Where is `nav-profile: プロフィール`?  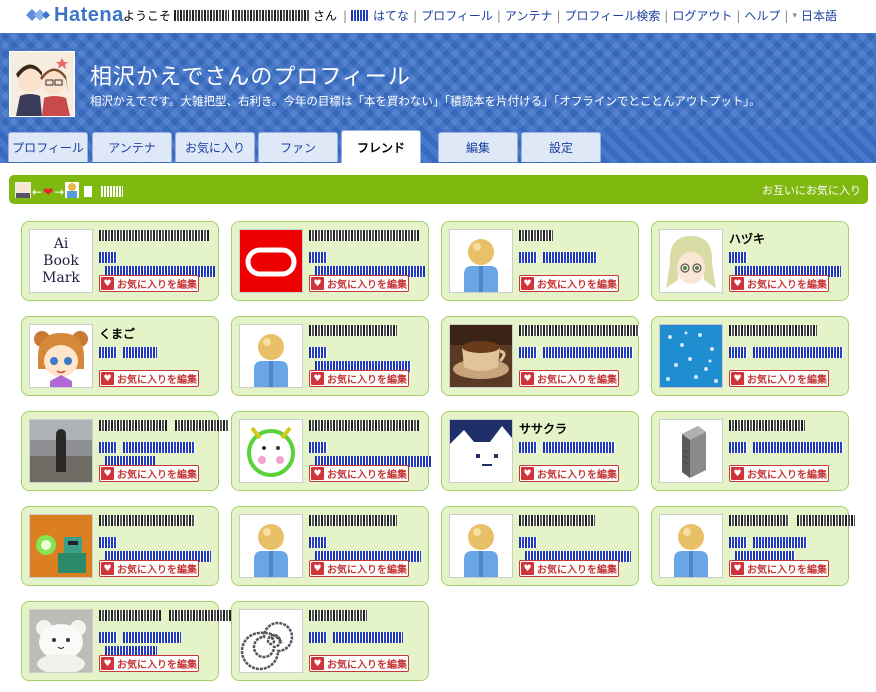 nav-profile: プロフィール is located at coordinates (457, 15).